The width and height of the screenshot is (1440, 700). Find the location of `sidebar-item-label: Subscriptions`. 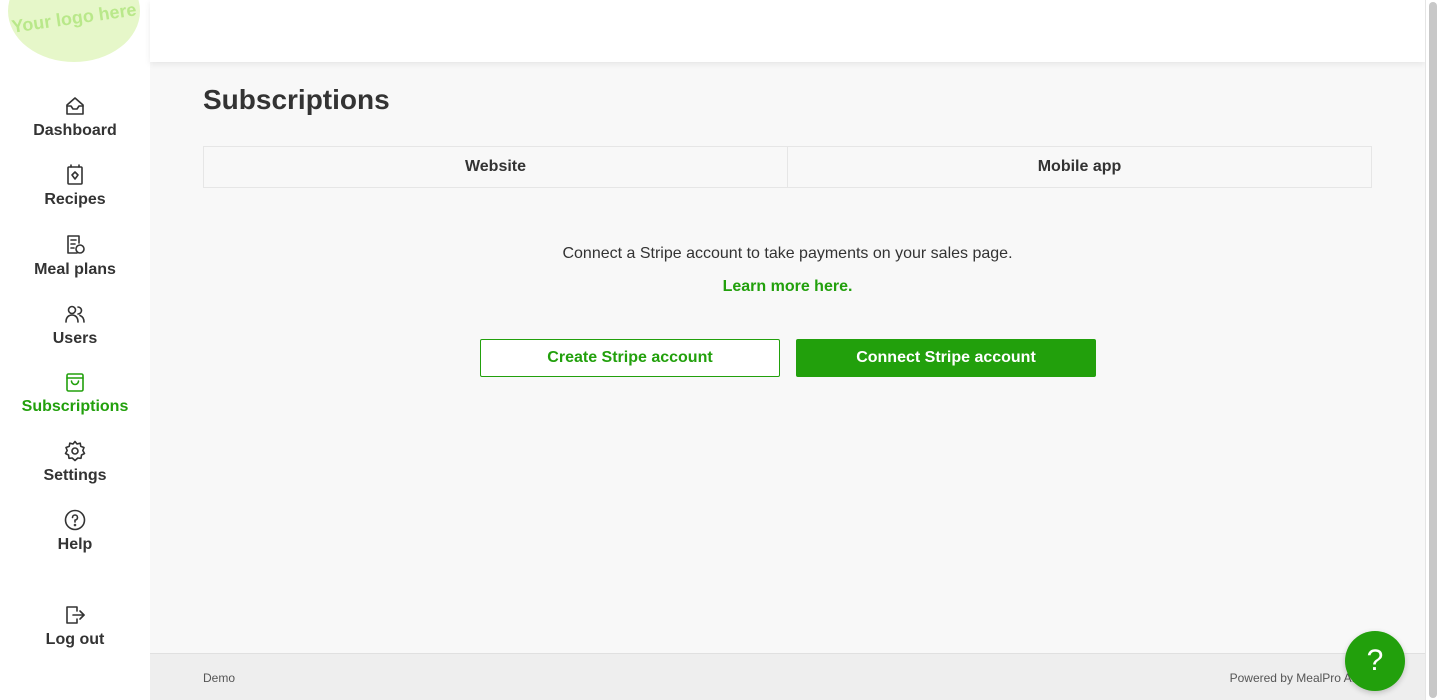

sidebar-item-label: Subscriptions is located at coordinates (75, 406).